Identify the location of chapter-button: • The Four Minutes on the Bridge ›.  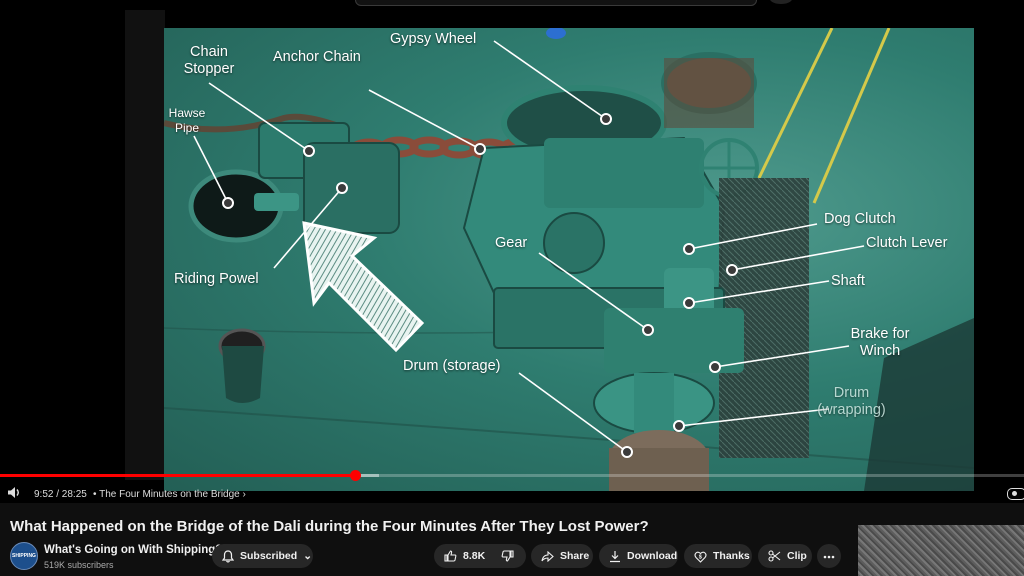
(169, 494).